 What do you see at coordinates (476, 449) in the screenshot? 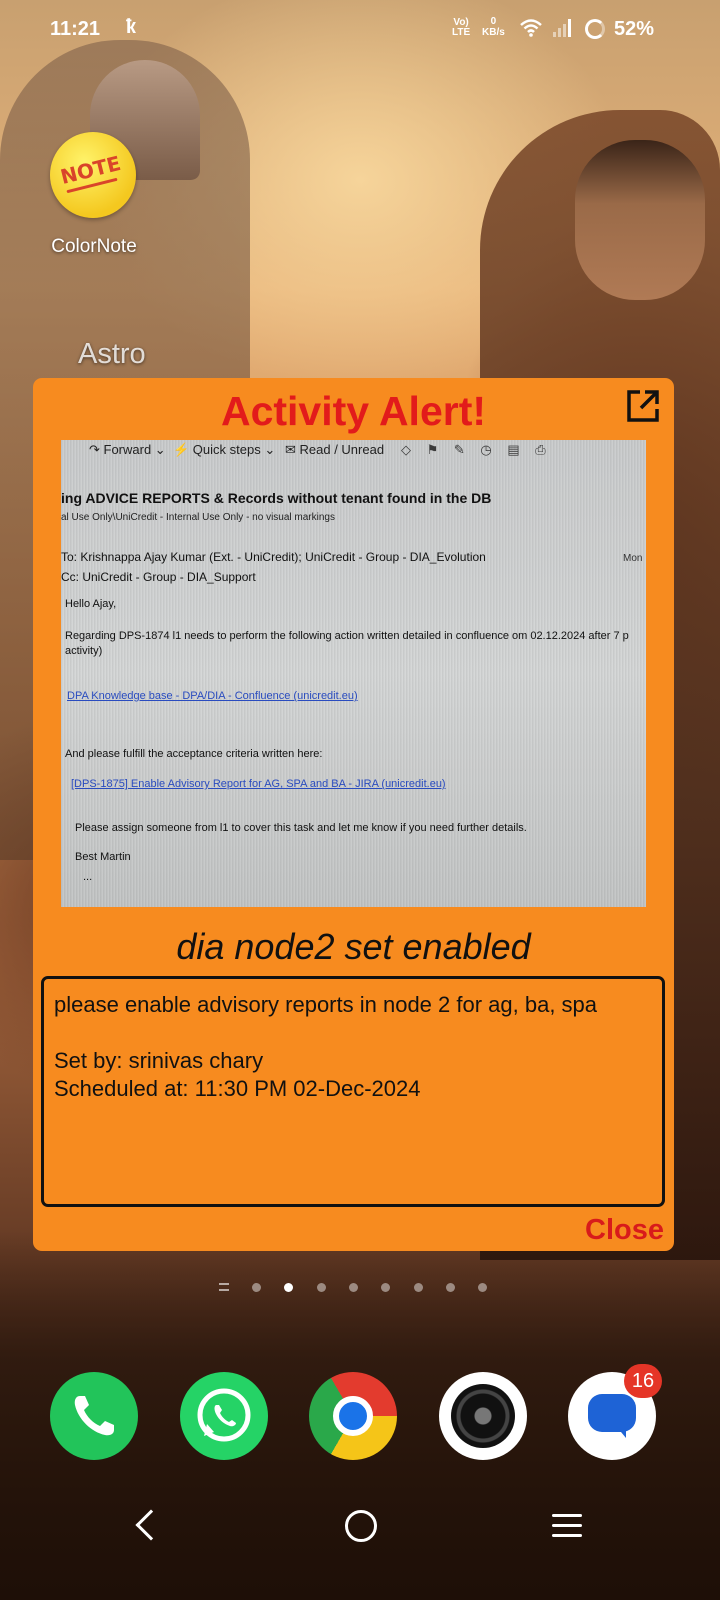
I see `email-toolbar-icons: ◇ ⚑ ✎ ◷ ▤ ⎙` at bounding box center [476, 449].